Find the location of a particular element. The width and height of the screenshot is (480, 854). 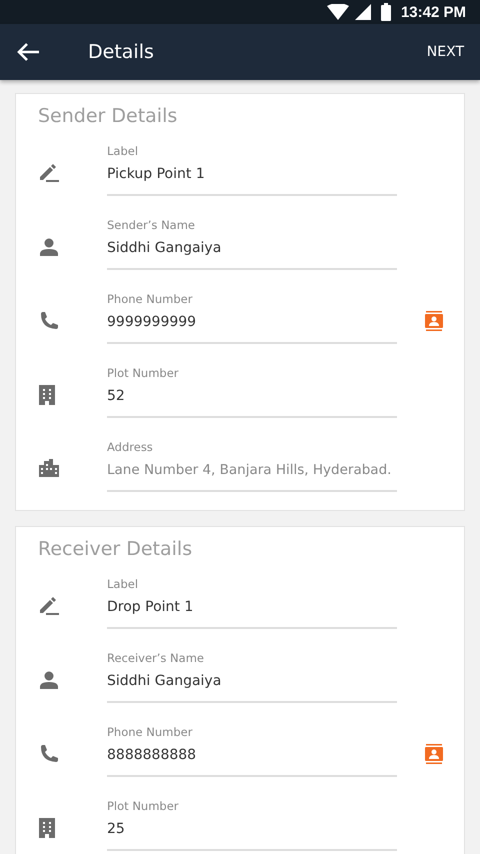

wifi-icon is located at coordinates (337, 12).